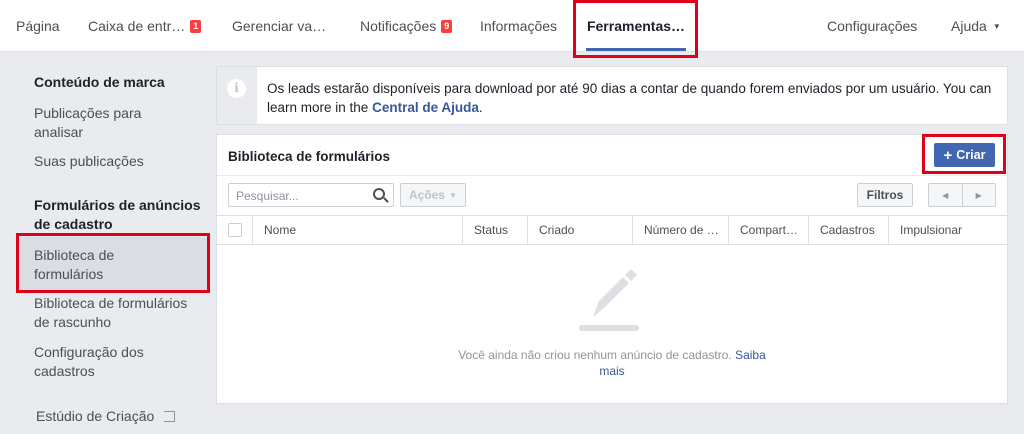 This screenshot has width=1024, height=434. Describe the element at coordinates (379, 194) in the screenshot. I see `search-icon` at that location.